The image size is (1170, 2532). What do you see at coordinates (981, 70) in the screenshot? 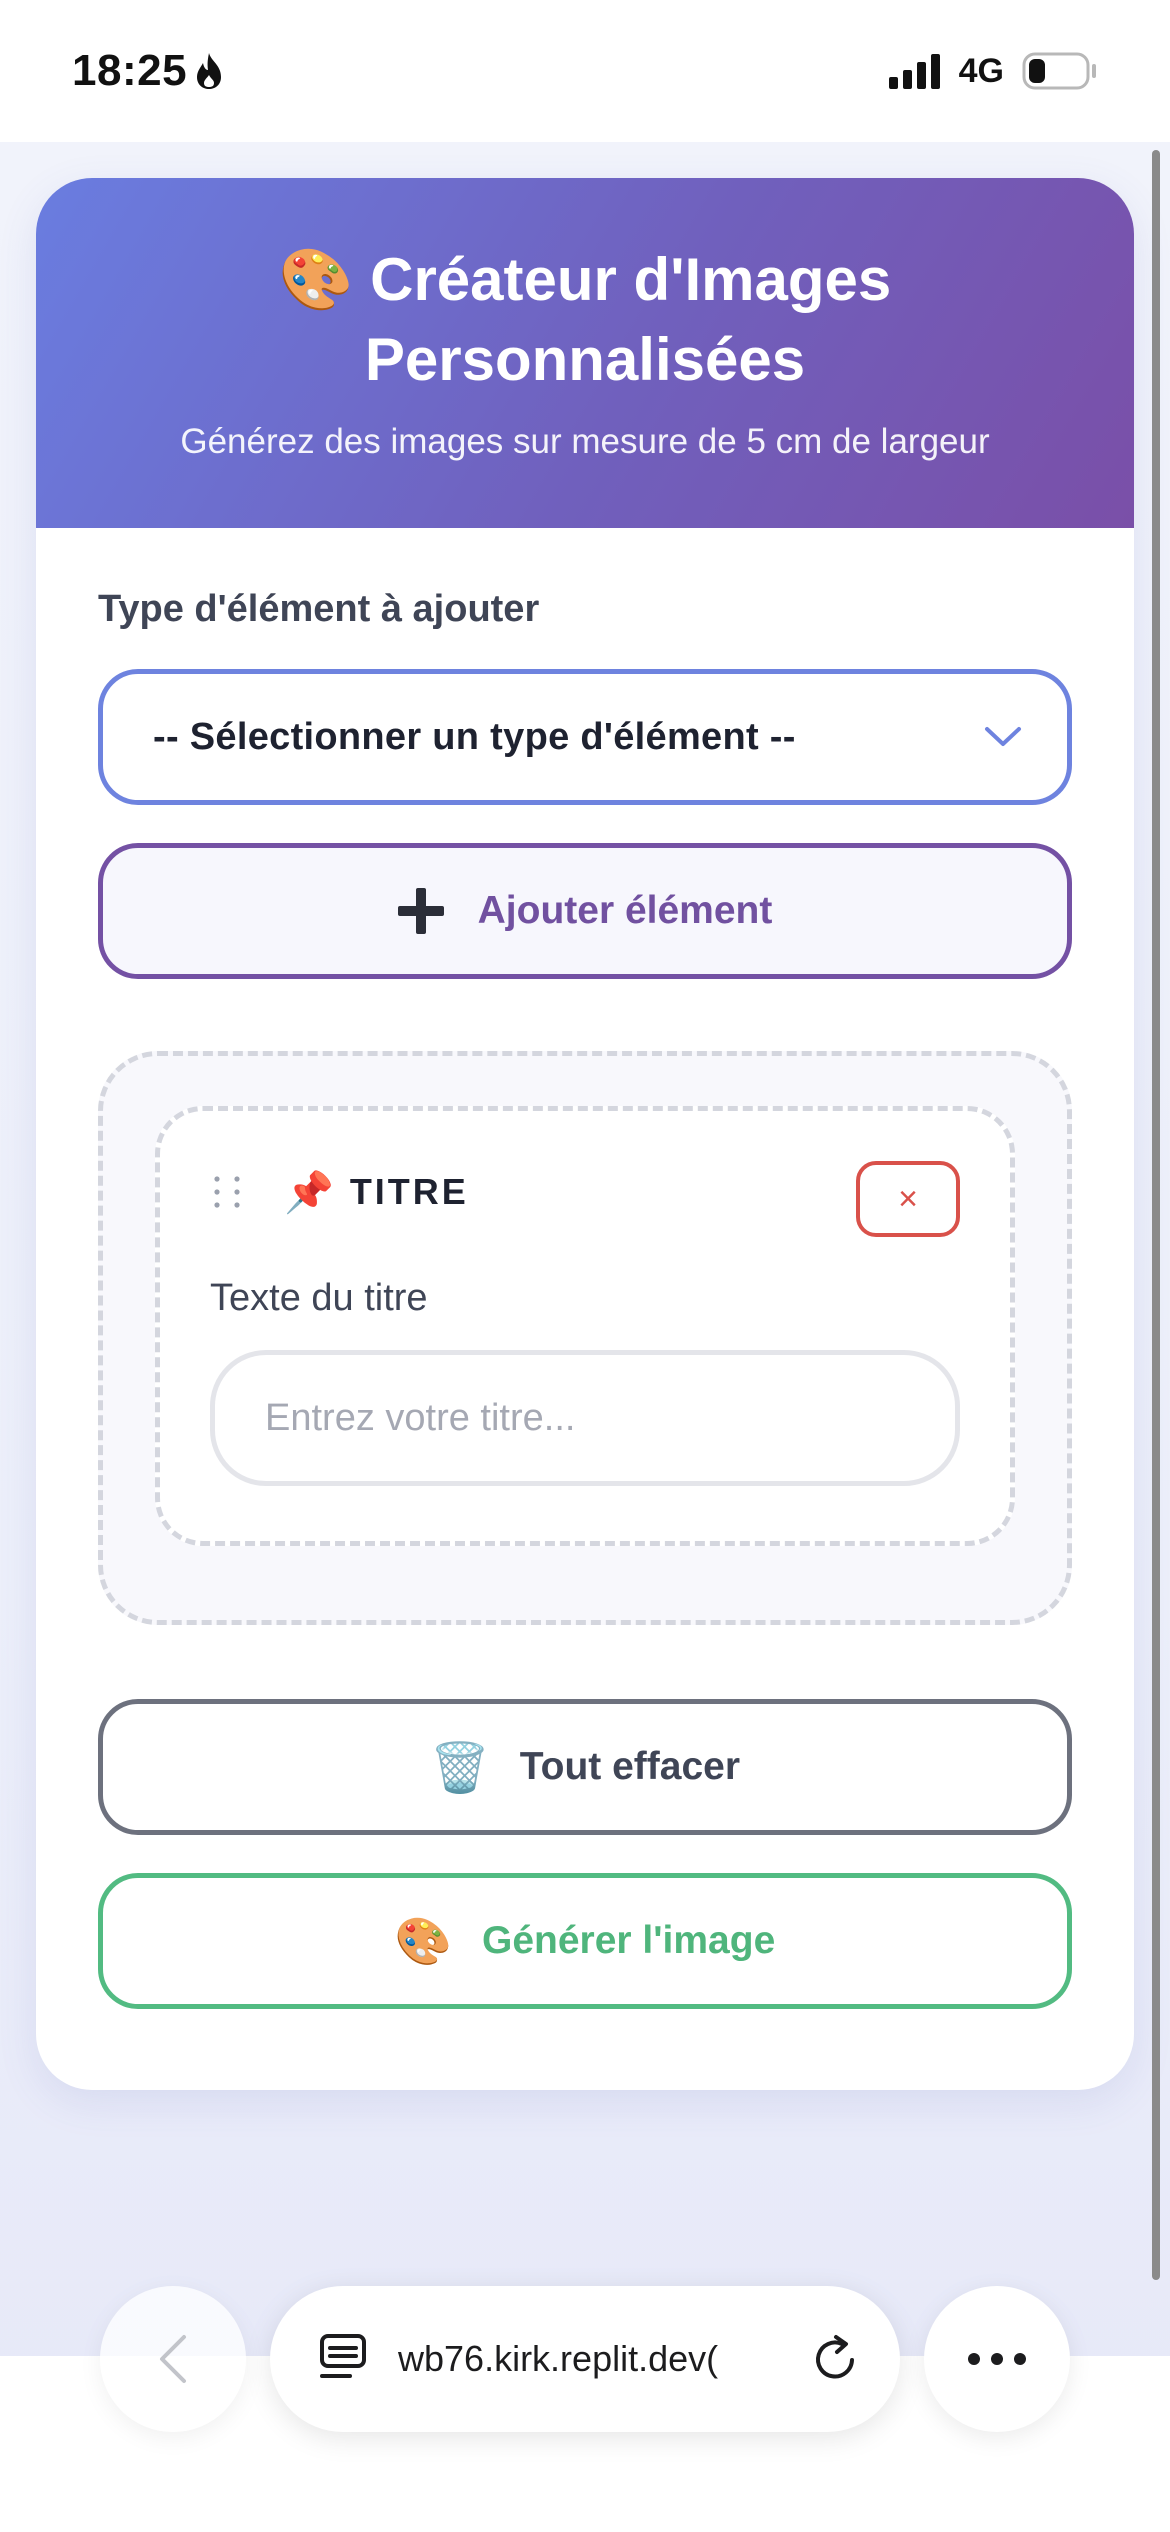
I see `network-label: 4G` at bounding box center [981, 70].